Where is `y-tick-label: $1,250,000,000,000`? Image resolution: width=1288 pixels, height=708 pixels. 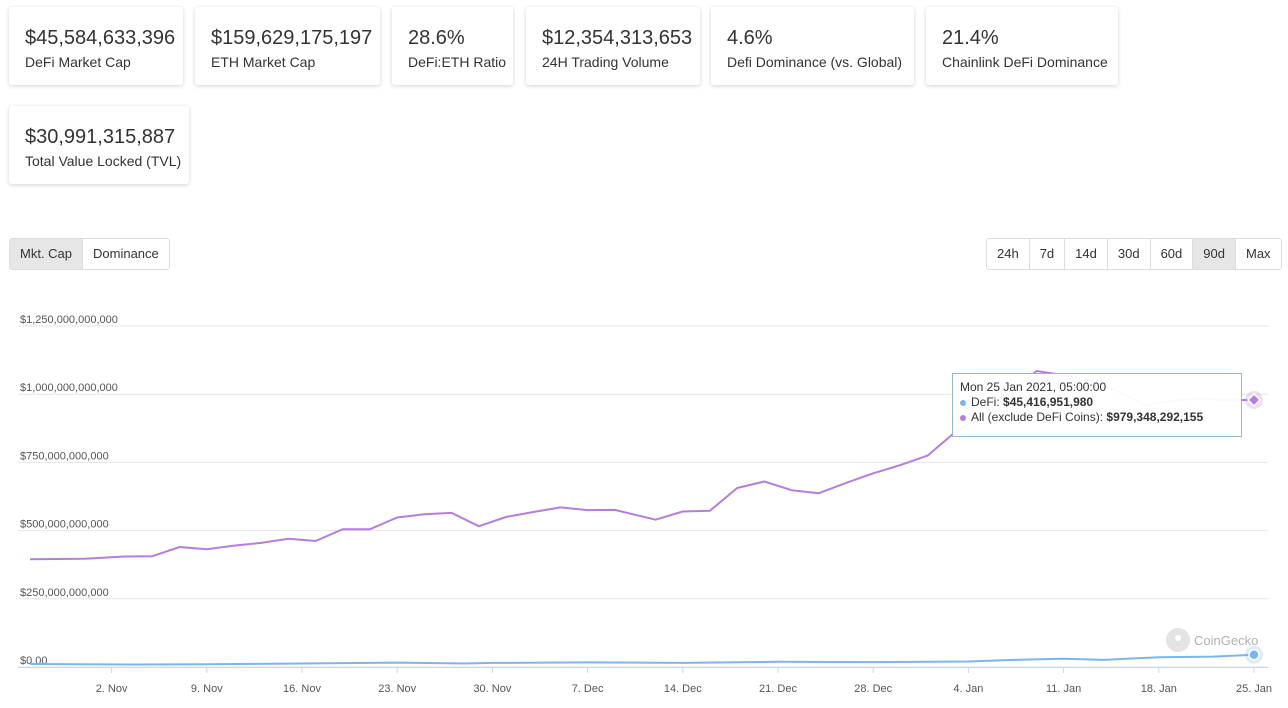 y-tick-label: $1,250,000,000,000 is located at coordinates (69, 320).